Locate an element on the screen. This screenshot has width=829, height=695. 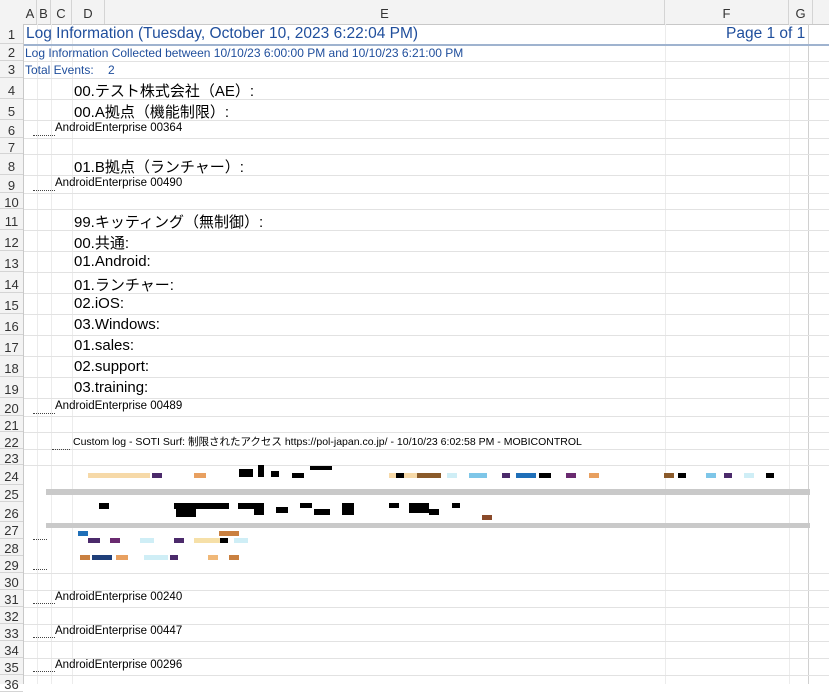
group-path: 00.テスト株式会社（AE）: is located at coordinates (164, 91).